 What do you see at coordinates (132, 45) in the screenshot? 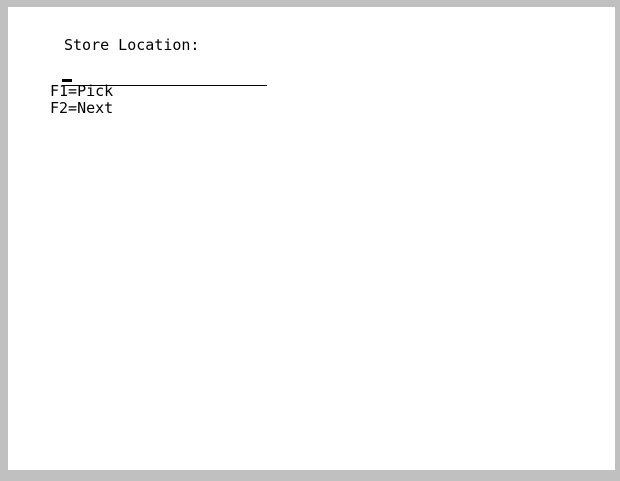
I see `store-location-label: Store Location:` at bounding box center [132, 45].